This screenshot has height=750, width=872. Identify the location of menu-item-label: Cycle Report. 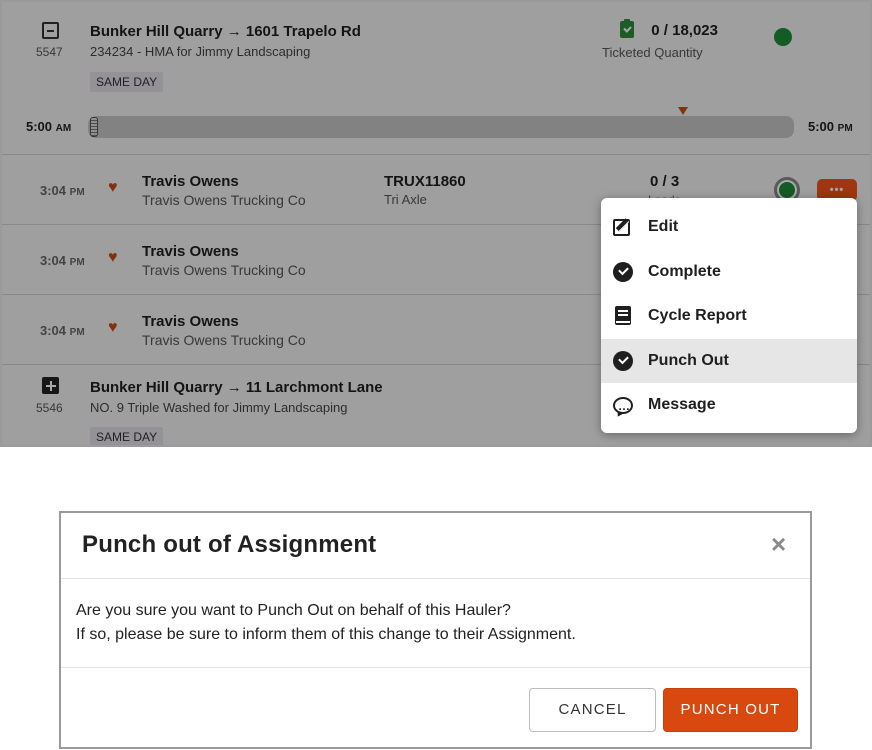
(697, 315).